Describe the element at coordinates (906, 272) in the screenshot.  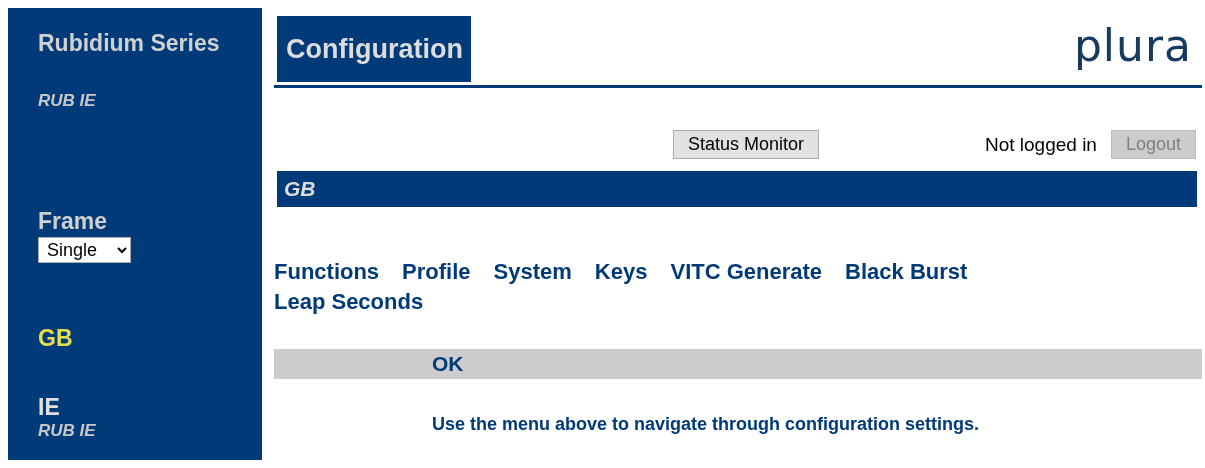
I see `menu-link: Black Burst` at that location.